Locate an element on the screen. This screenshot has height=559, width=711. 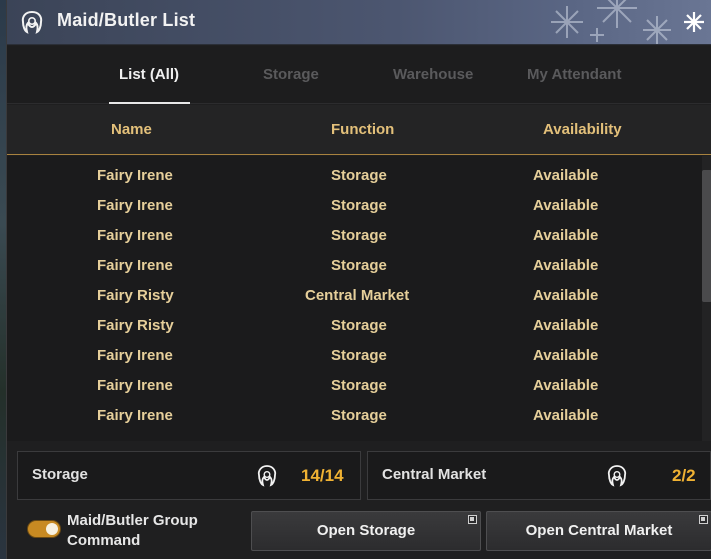
toggle-knob is located at coordinates (52, 529).